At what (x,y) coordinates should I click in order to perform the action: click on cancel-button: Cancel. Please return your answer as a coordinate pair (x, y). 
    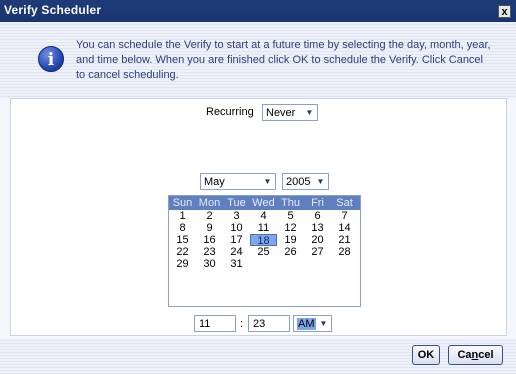
    Looking at the image, I should click on (475, 355).